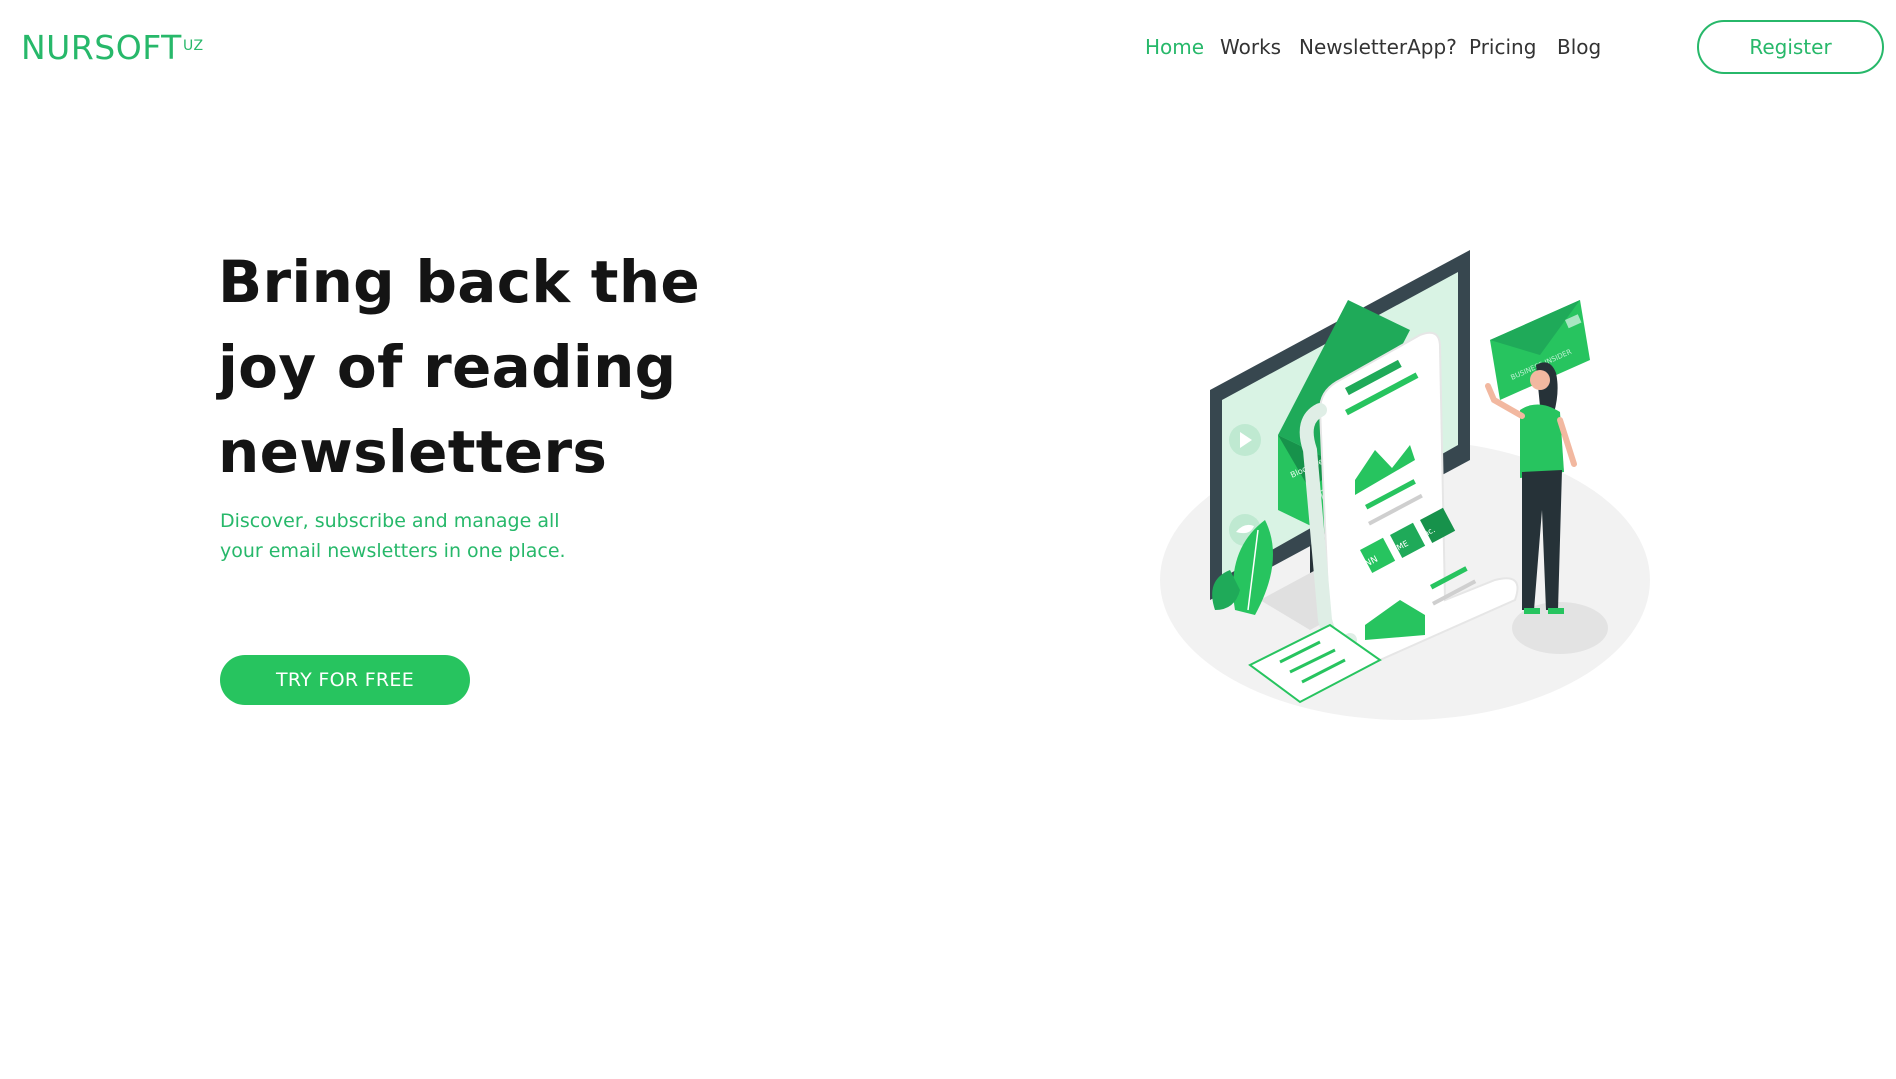 Image resolution: width=1896 pixels, height=1079 pixels. What do you see at coordinates (1579, 47) in the screenshot?
I see `nav-blog: Blog` at bounding box center [1579, 47].